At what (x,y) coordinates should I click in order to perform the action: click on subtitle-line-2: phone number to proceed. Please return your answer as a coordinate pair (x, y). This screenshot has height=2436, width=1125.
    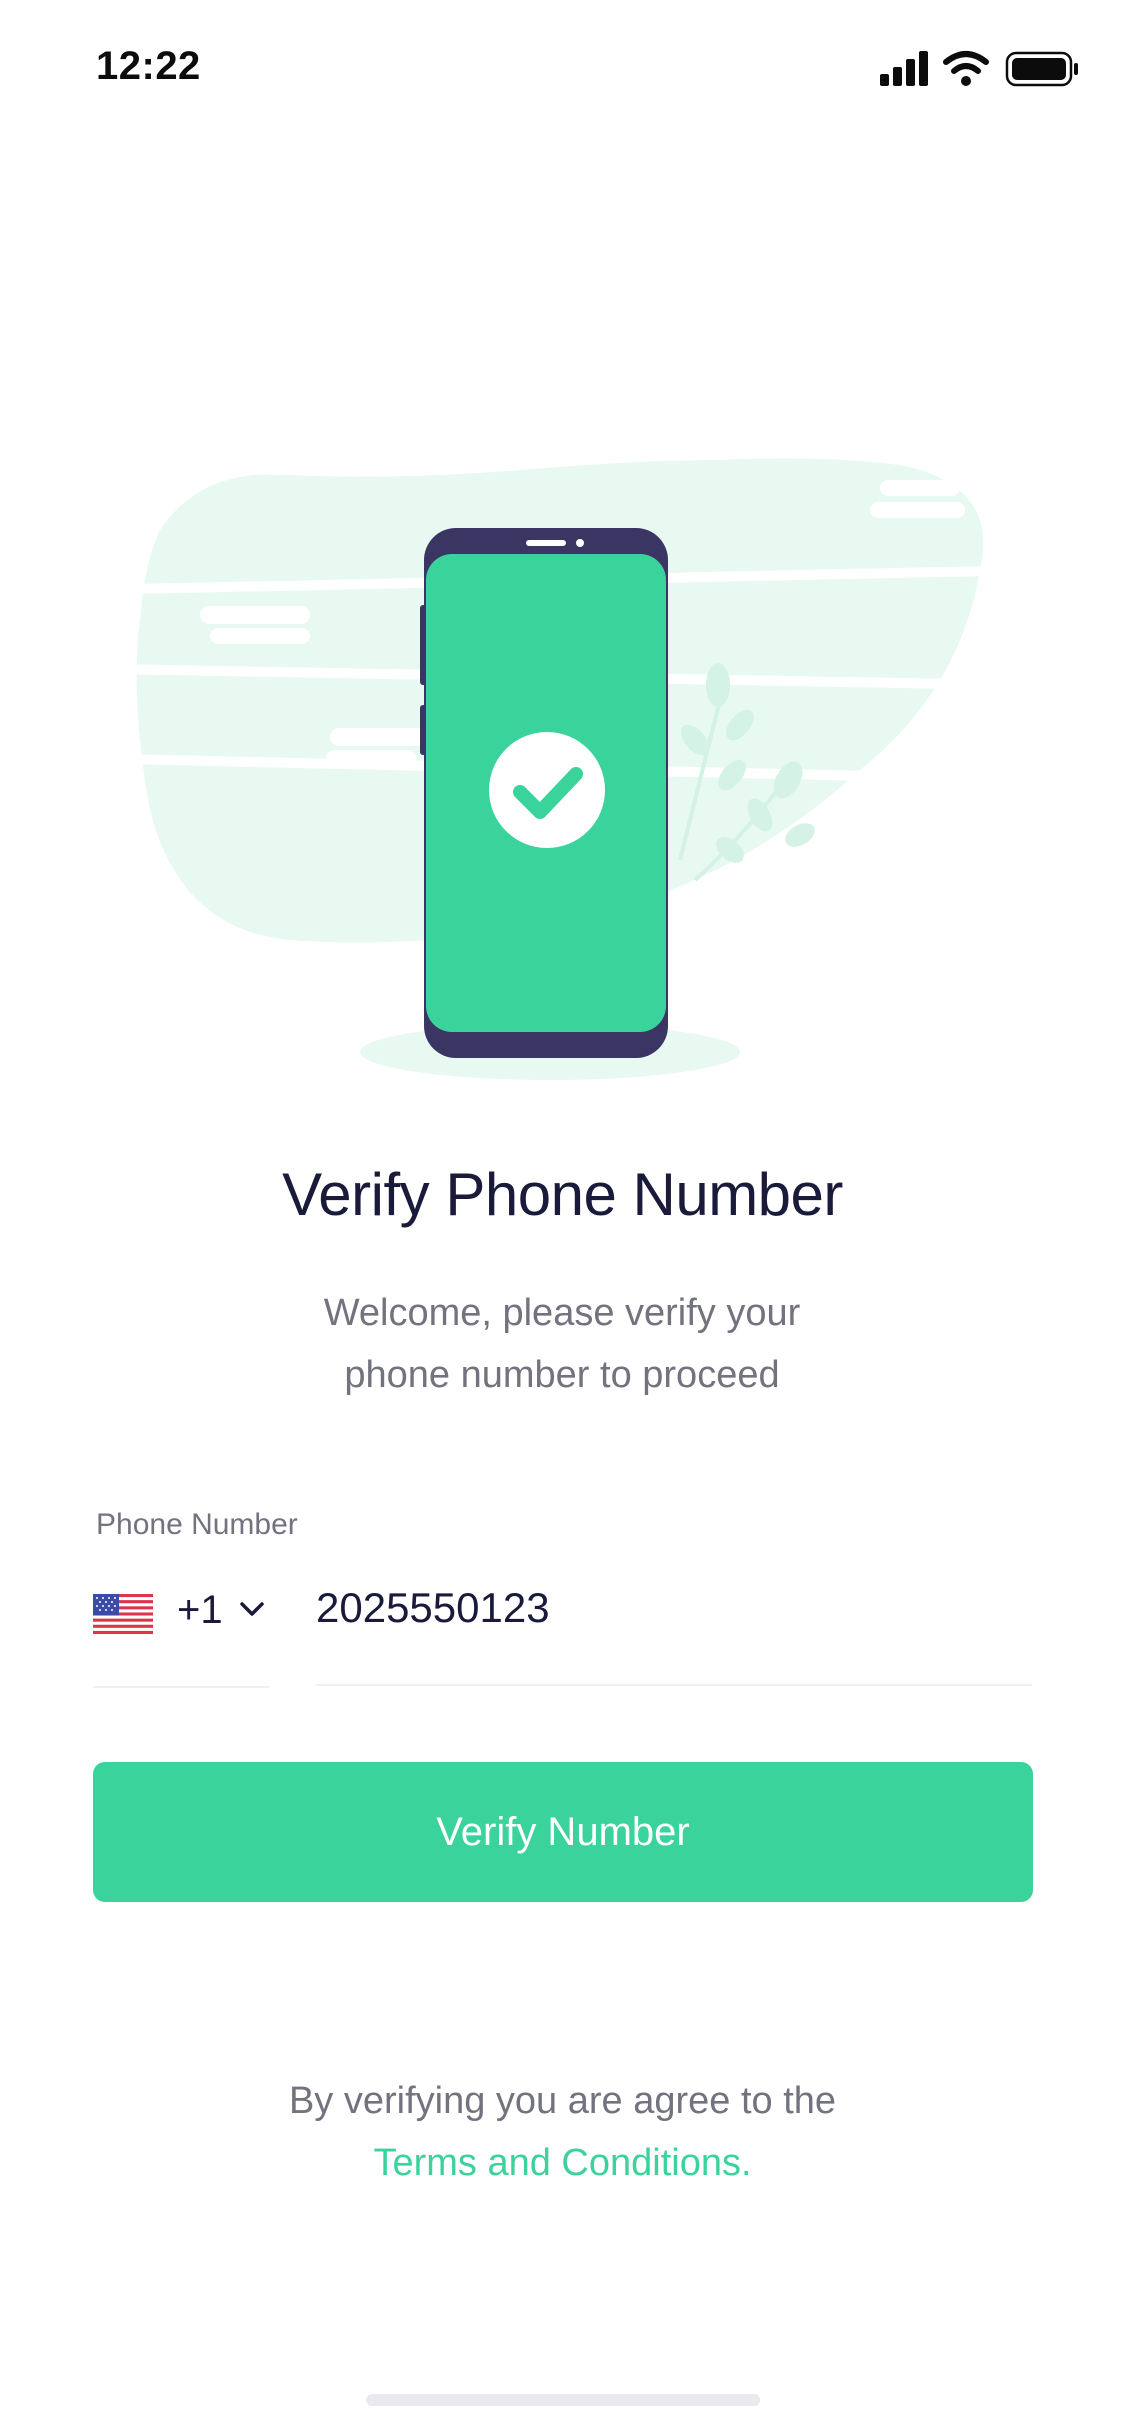
    Looking at the image, I should click on (562, 1375).